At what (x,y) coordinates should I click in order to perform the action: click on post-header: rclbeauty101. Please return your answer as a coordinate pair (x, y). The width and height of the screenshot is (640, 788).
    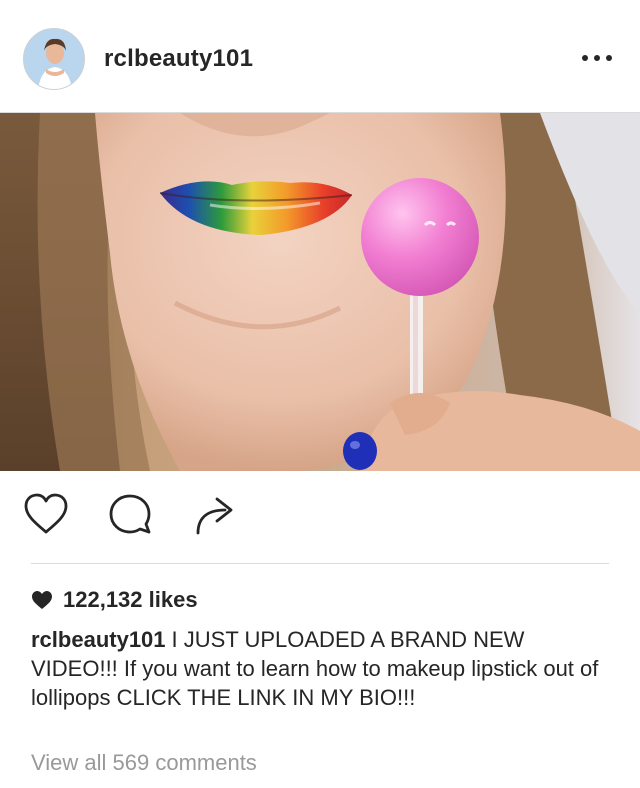
    Looking at the image, I should click on (320, 56).